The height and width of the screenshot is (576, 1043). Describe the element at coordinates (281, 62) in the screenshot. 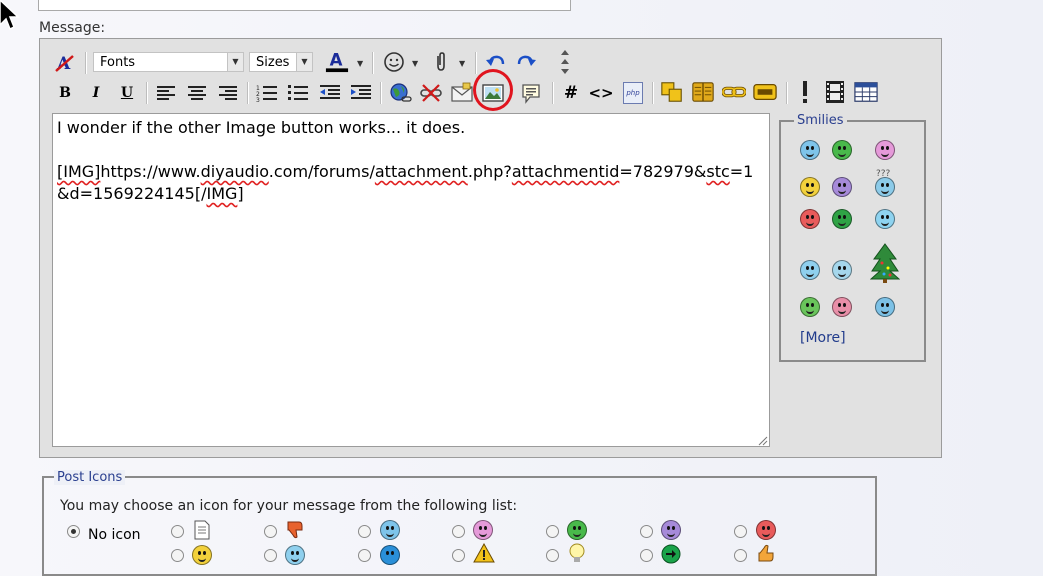

I see `size-select: Sizes ▼` at that location.